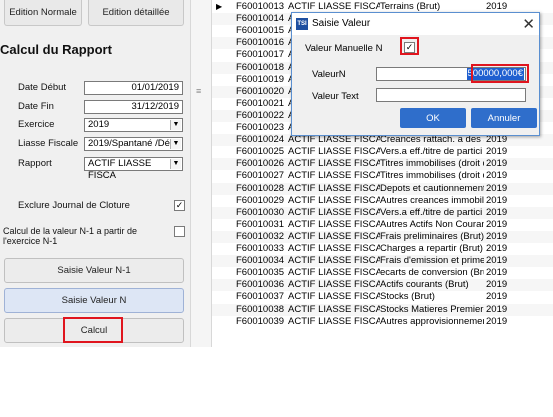 This screenshot has width=553, height=417. I want to click on splitter-grip-icon: ≡, so click(201, 91).